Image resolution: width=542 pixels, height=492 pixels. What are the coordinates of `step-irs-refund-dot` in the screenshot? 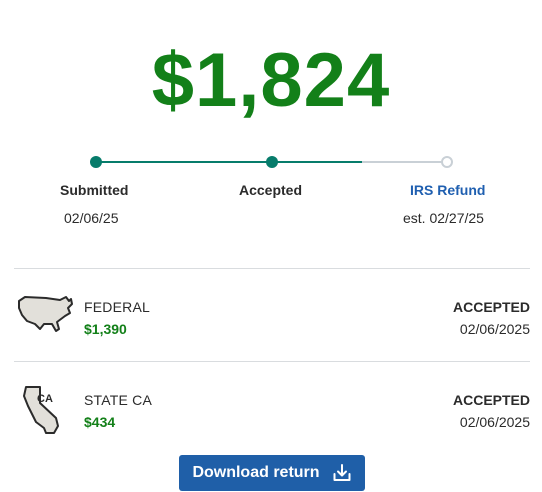 It's located at (447, 162).